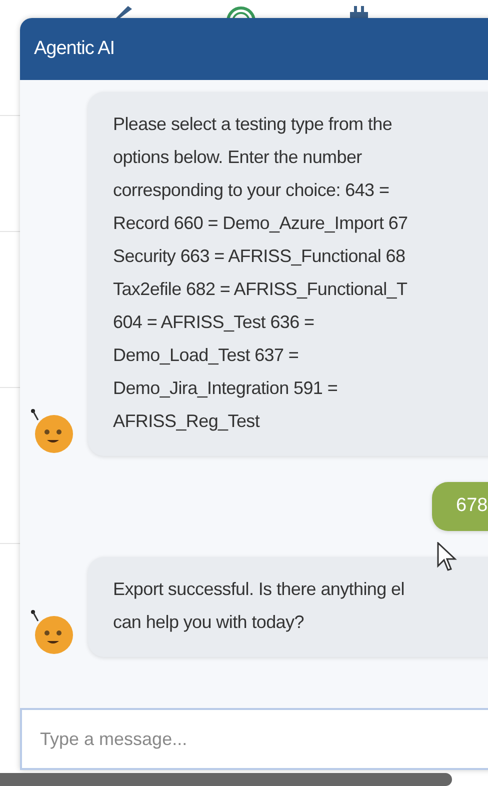 The width and height of the screenshot is (488, 786). I want to click on scrollbar, so click(226, 779).